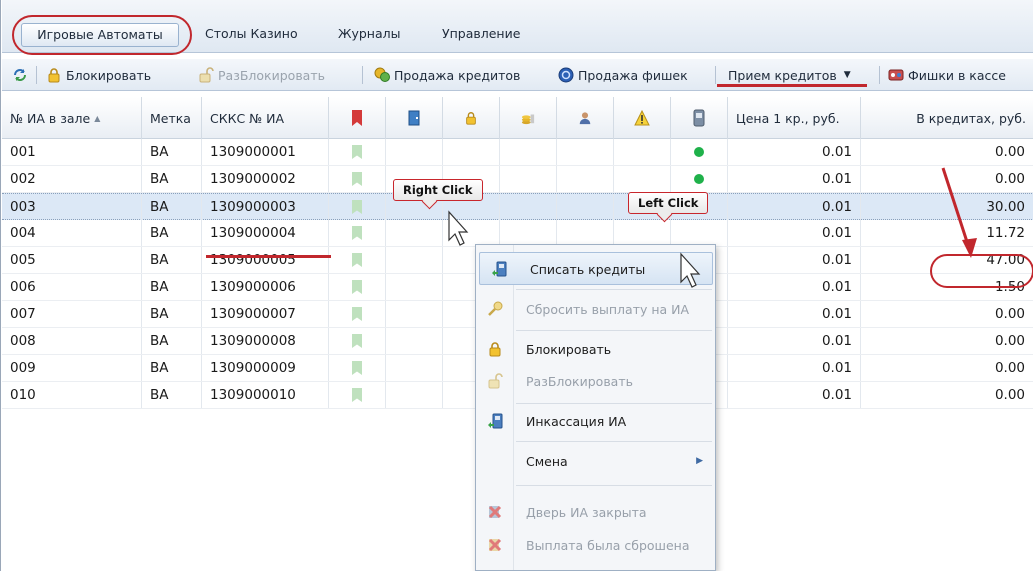 Image resolution: width=1033 pixels, height=571 pixels. Describe the element at coordinates (20, 75) in the screenshot. I see `refresh-button` at that location.